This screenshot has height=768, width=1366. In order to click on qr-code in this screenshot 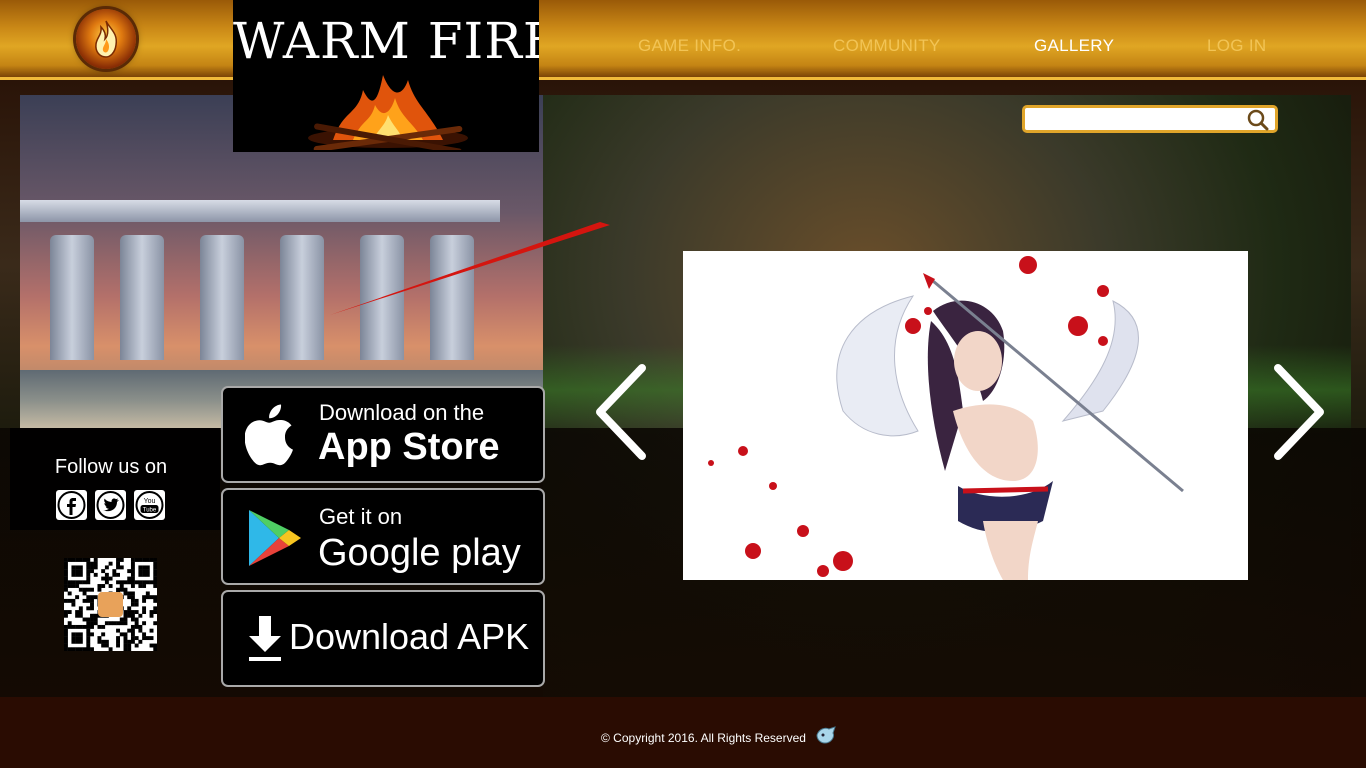, I will do `click(111, 605)`.